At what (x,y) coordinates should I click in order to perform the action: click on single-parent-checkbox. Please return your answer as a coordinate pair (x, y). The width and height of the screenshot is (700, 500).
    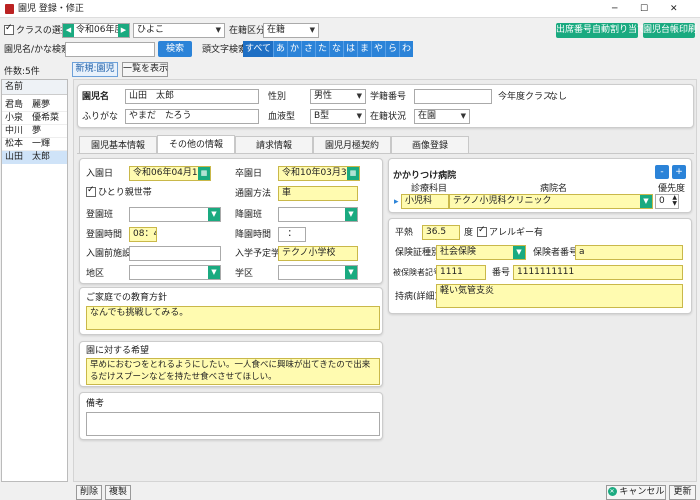
    Looking at the image, I should click on (91, 191).